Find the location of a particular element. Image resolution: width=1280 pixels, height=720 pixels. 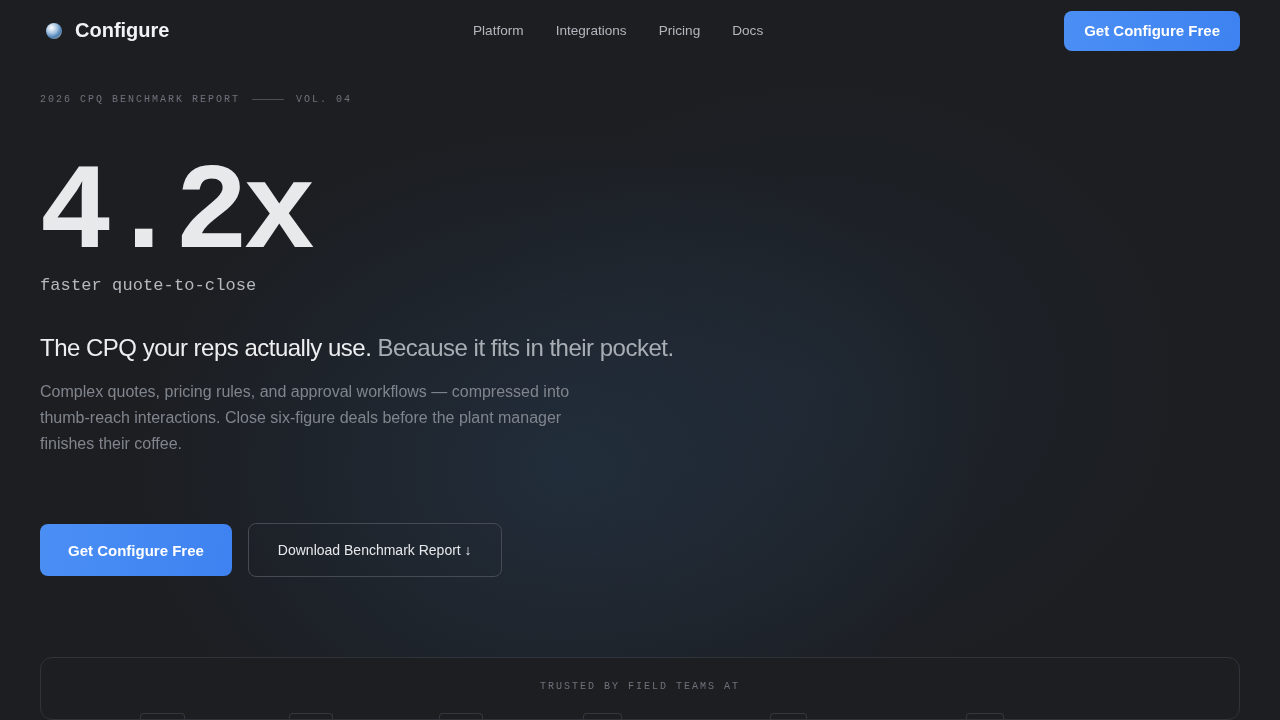

eyebrow-text: 2026 CPQ BENCHMARK REPORT is located at coordinates (140, 99).